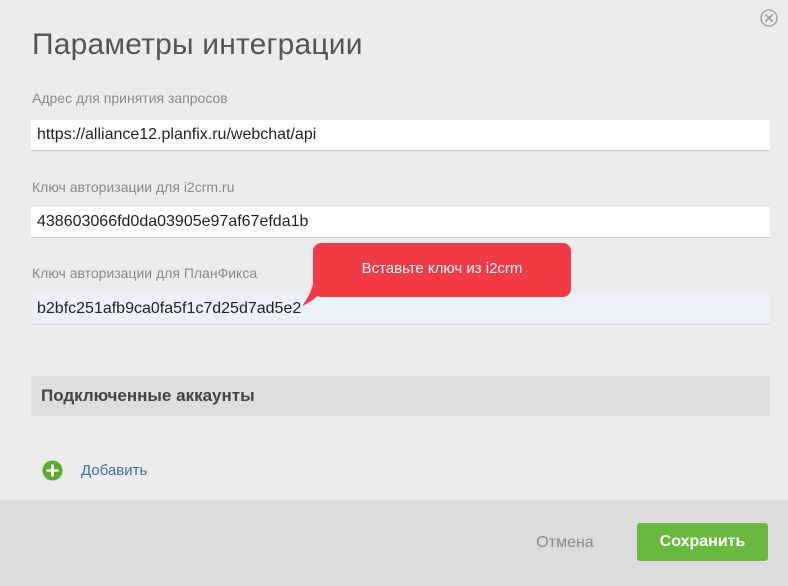 This screenshot has height=586, width=788. What do you see at coordinates (400, 222) in the screenshot?
I see `i2crm-key-input` at bounding box center [400, 222].